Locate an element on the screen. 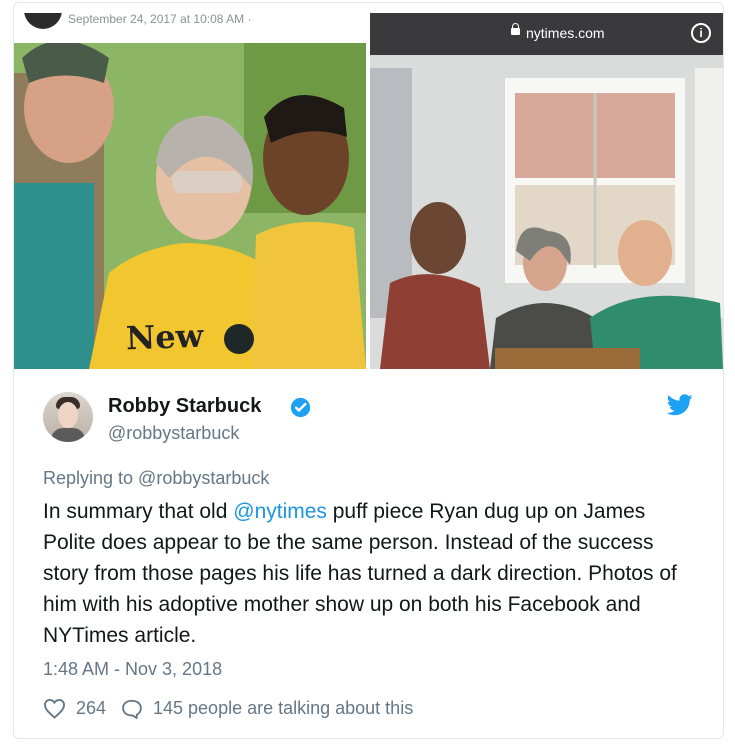 The height and width of the screenshot is (745, 735). lock-icon is located at coordinates (515, 29).